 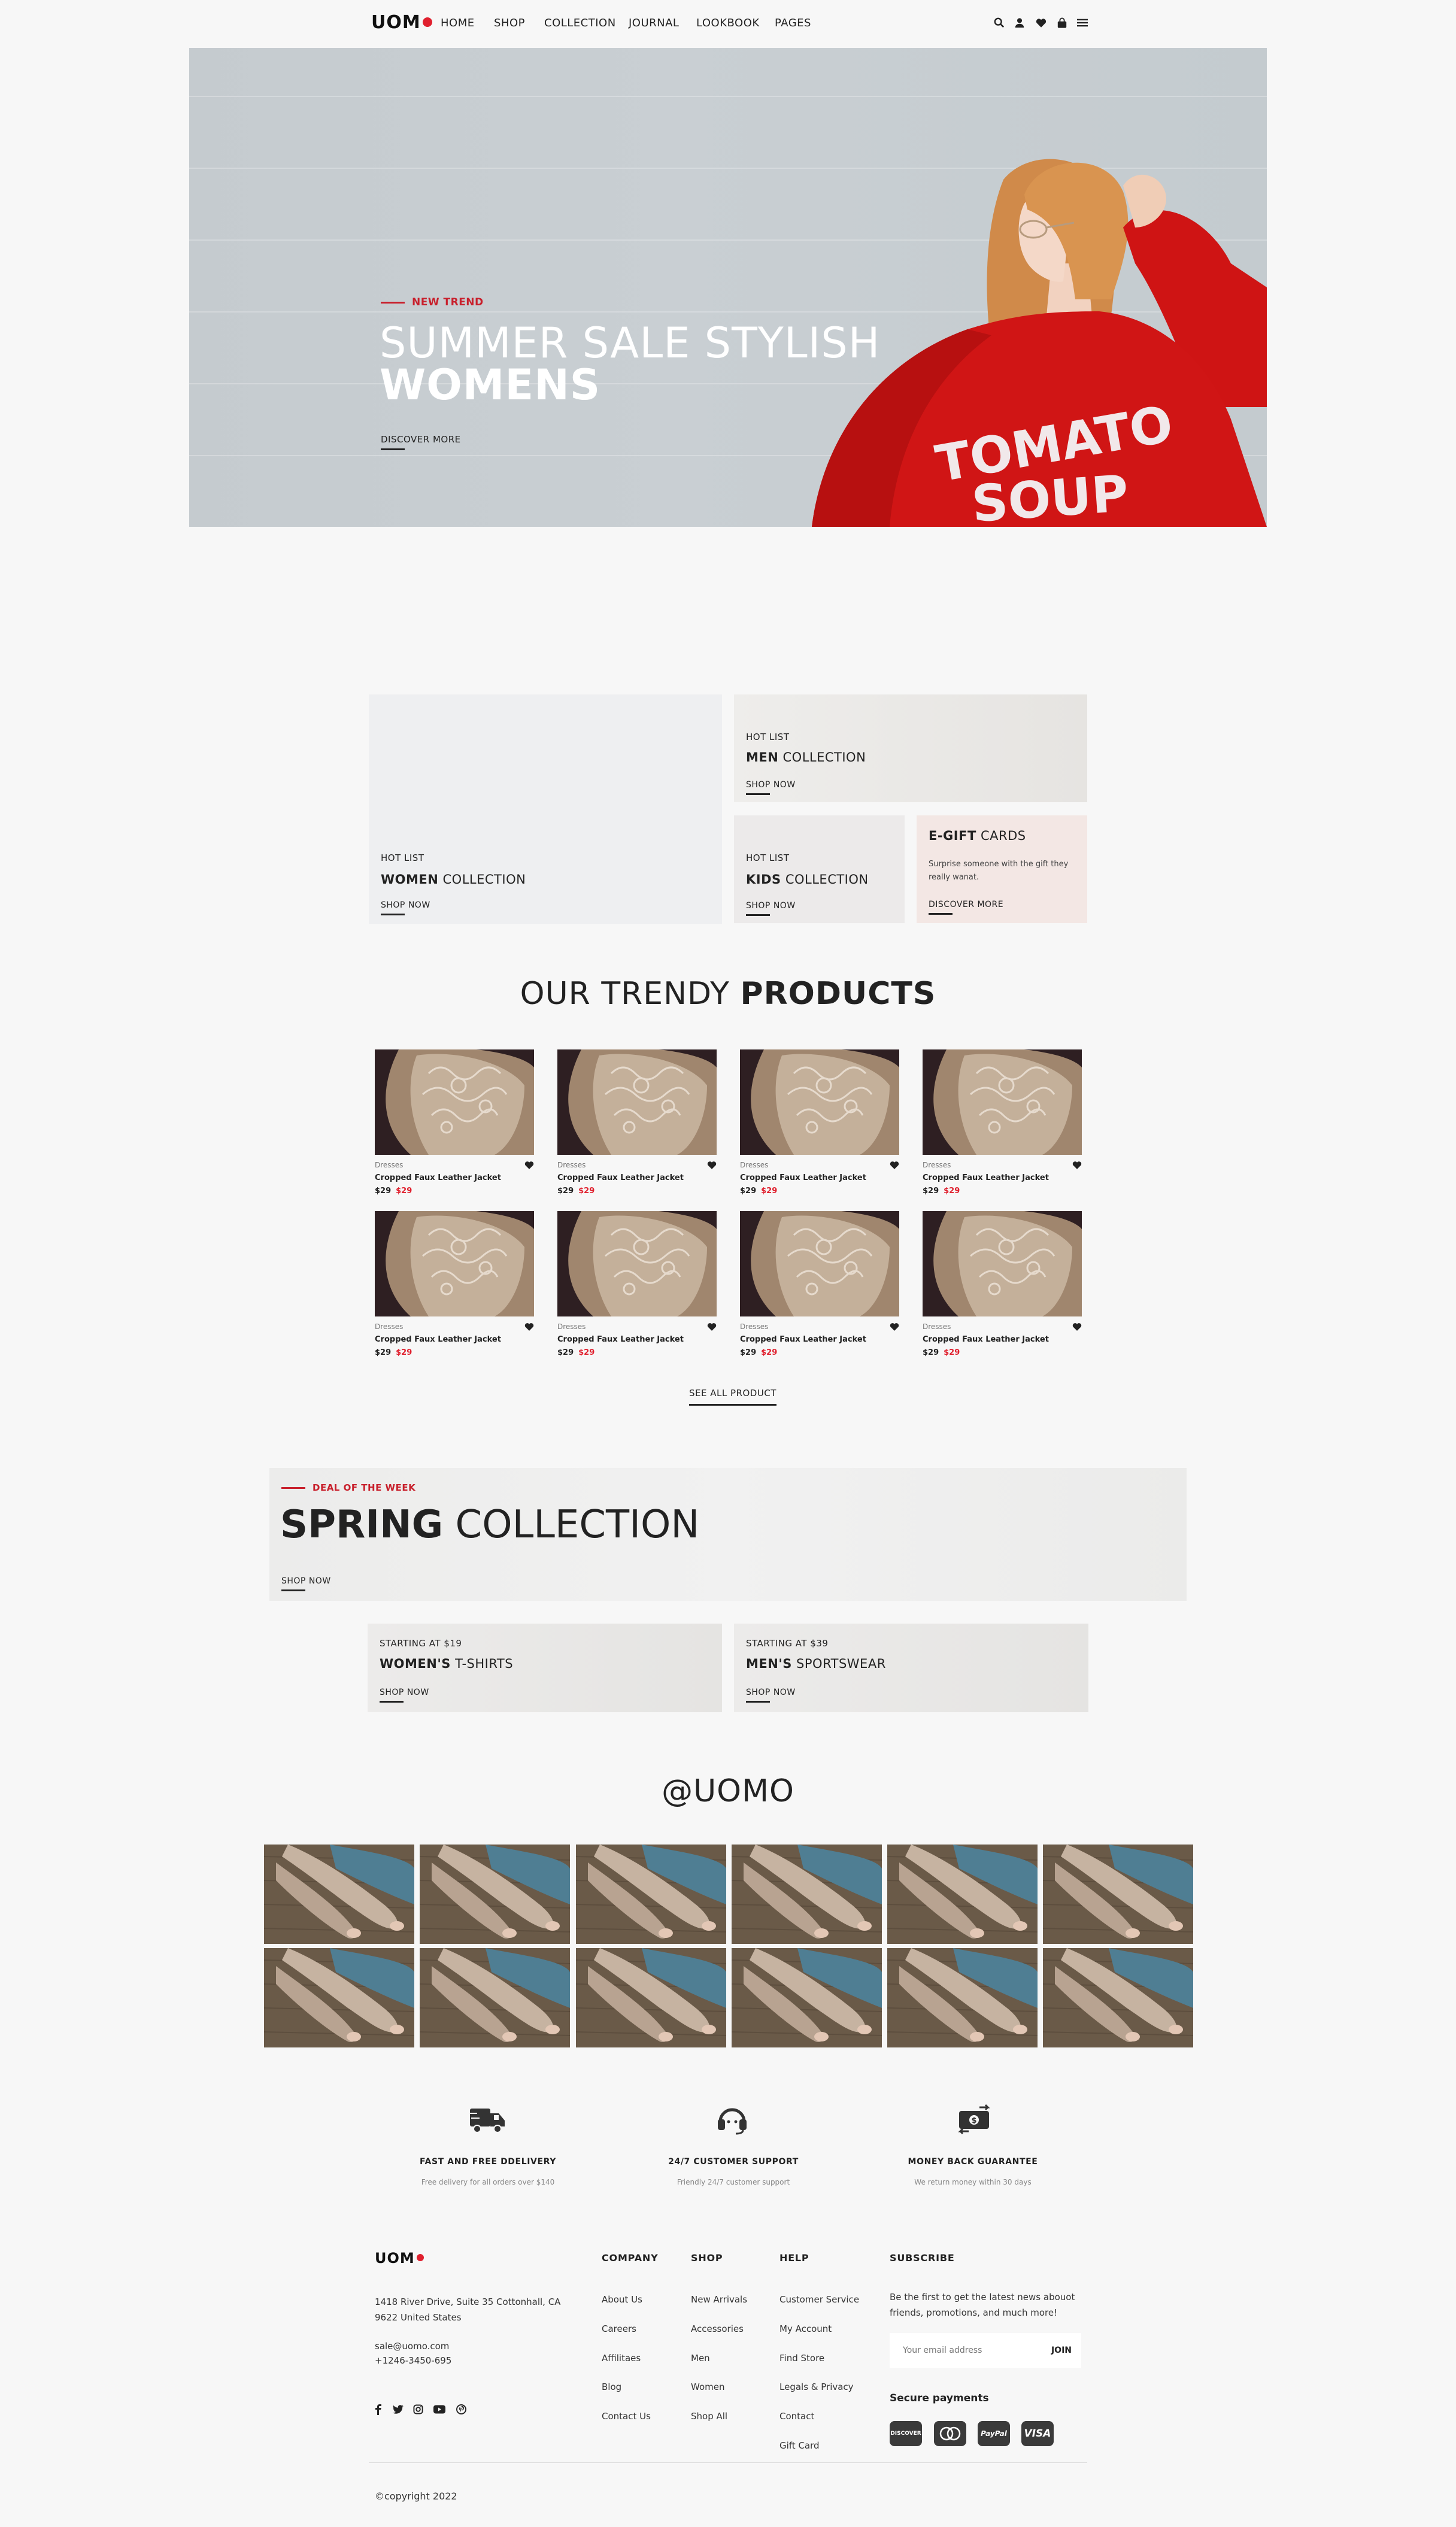 I want to click on see-all-products-link: SEE ALL PRODUCT, so click(x=732, y=1397).